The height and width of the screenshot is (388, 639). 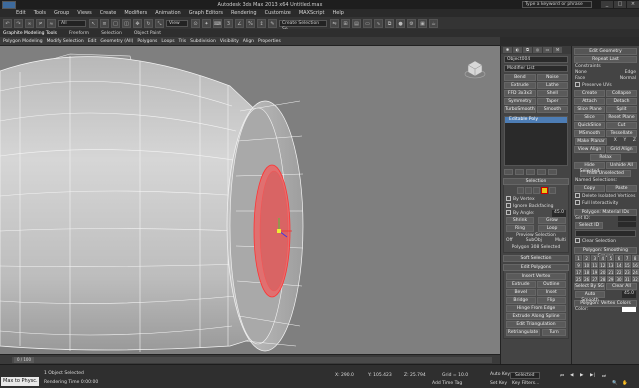 What do you see at coordinates (148, 23) in the screenshot?
I see `rotate-icon: ↻` at bounding box center [148, 23].